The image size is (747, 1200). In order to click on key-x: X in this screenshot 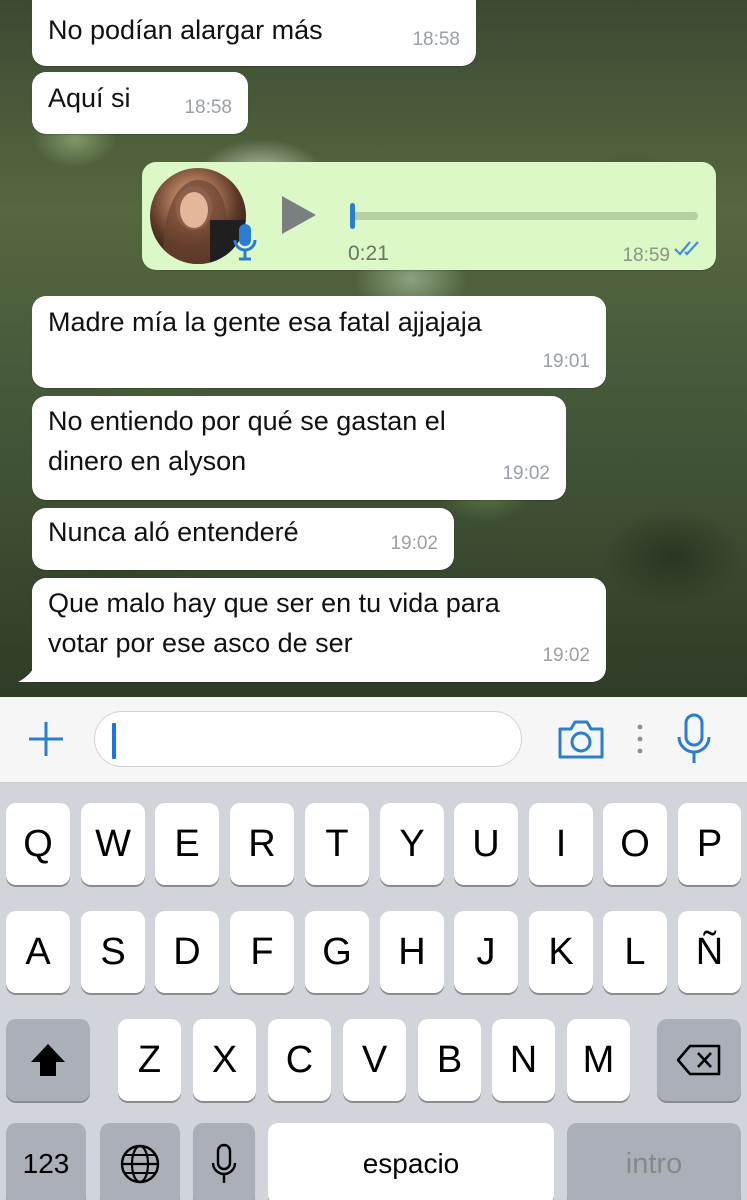, I will do `click(224, 1060)`.